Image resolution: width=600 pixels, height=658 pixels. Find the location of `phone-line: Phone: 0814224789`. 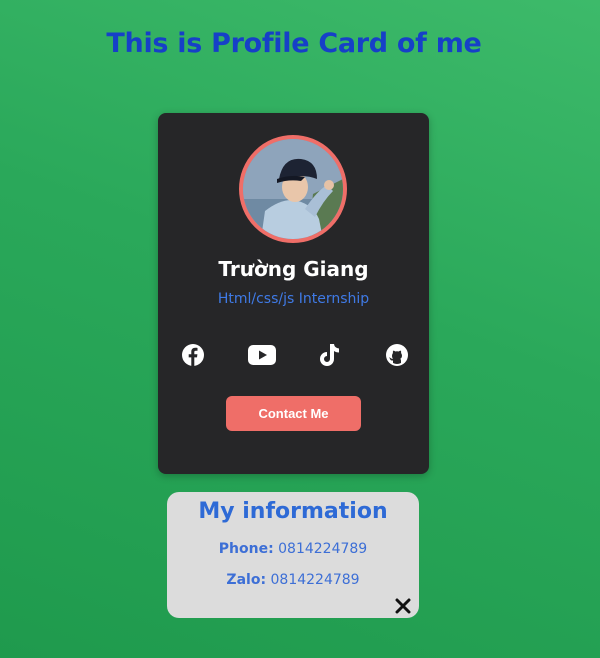

phone-line: Phone: 0814224789 is located at coordinates (293, 549).